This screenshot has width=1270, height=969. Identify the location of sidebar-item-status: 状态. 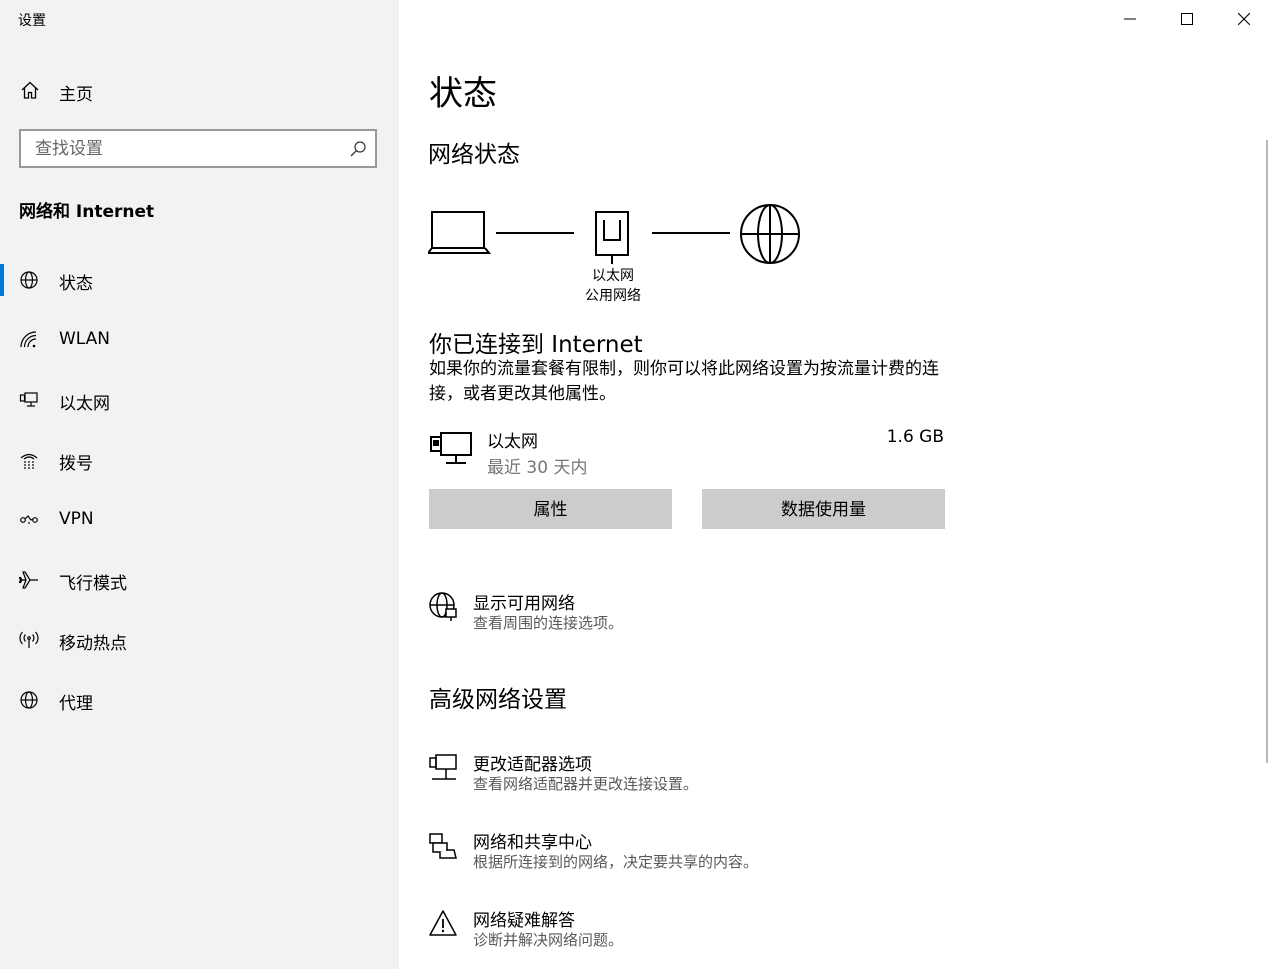
(199, 280).